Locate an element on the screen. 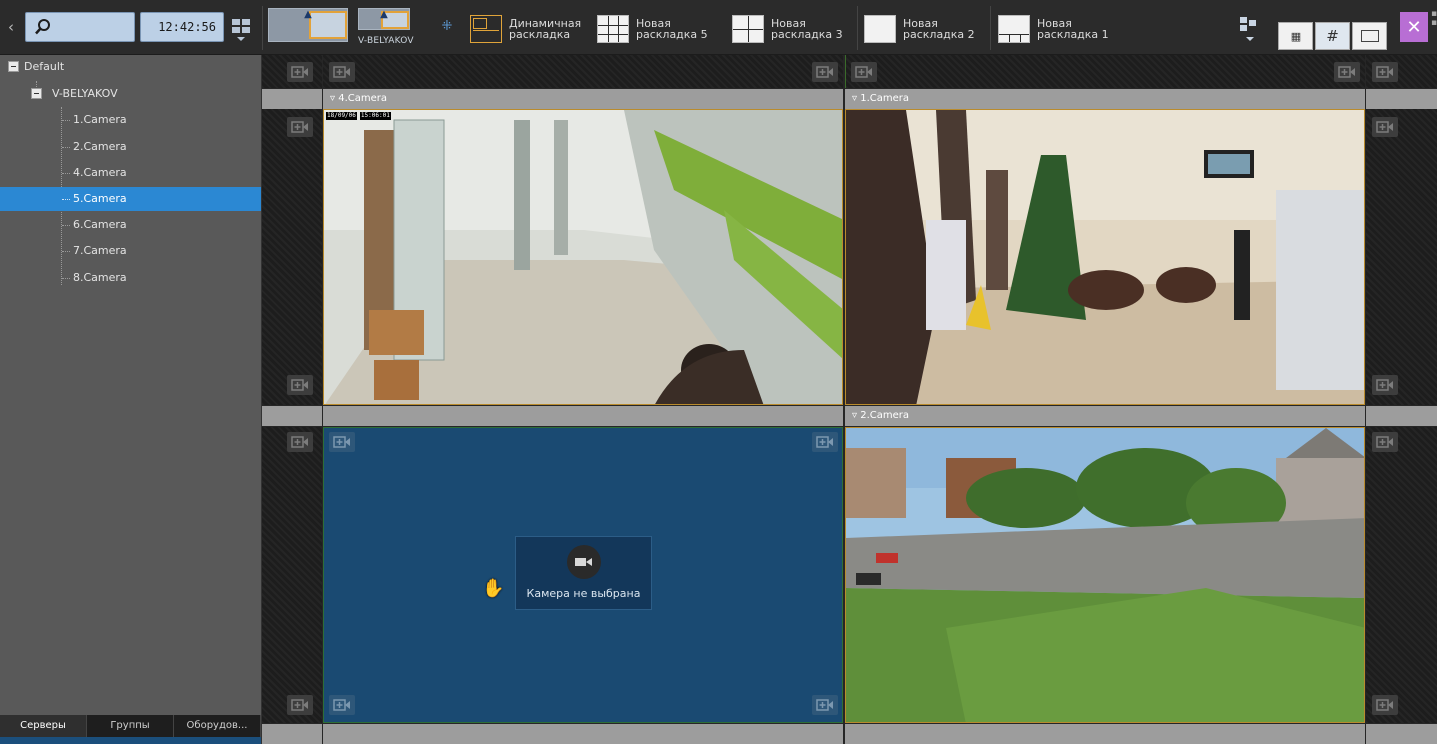  camera-header-1: ▿ 1.Camera is located at coordinates (1105, 99).